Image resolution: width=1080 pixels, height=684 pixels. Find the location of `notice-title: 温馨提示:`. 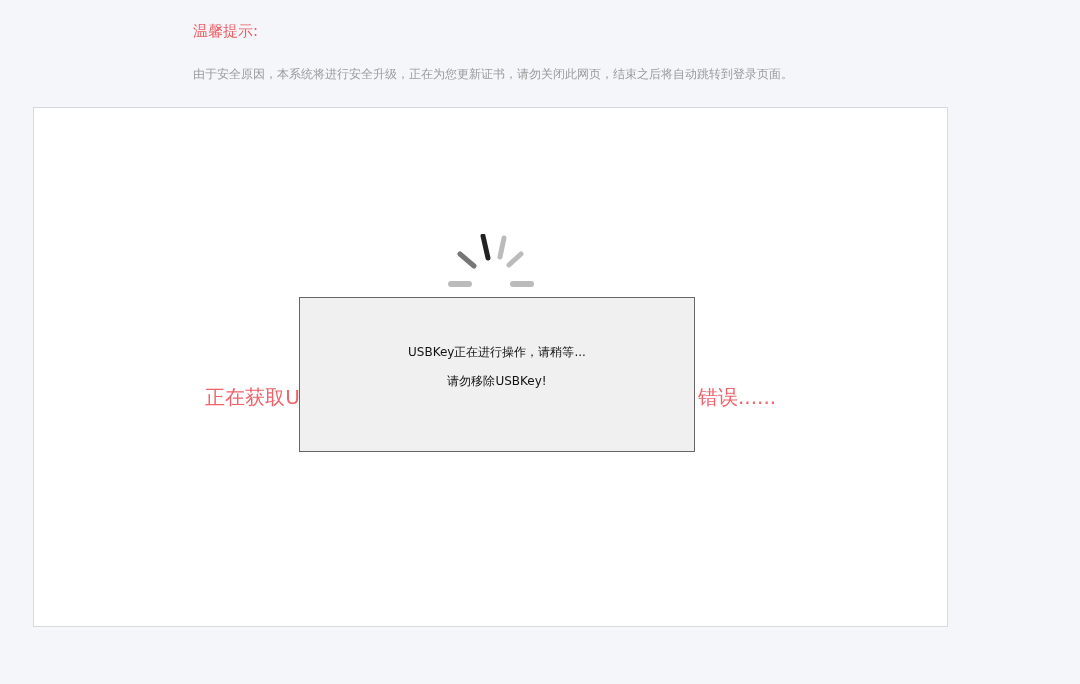

notice-title: 温馨提示: is located at coordinates (226, 31).